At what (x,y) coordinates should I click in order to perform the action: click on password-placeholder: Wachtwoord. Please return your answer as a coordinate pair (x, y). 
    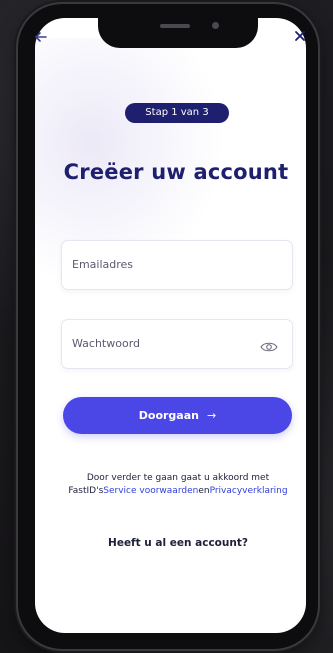
    Looking at the image, I should click on (106, 343).